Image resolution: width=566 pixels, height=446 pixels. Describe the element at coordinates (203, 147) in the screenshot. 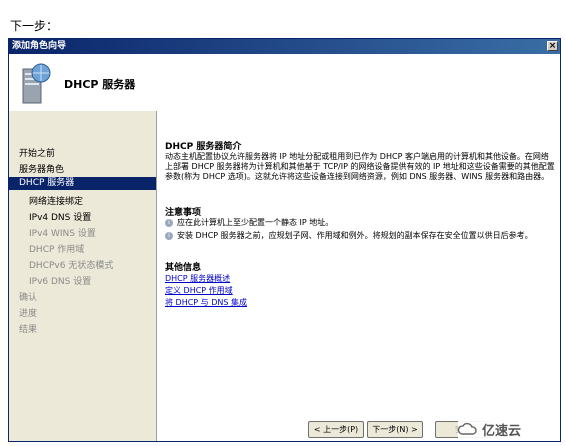

I see `intro-heading: DHCP 服务器简介` at that location.